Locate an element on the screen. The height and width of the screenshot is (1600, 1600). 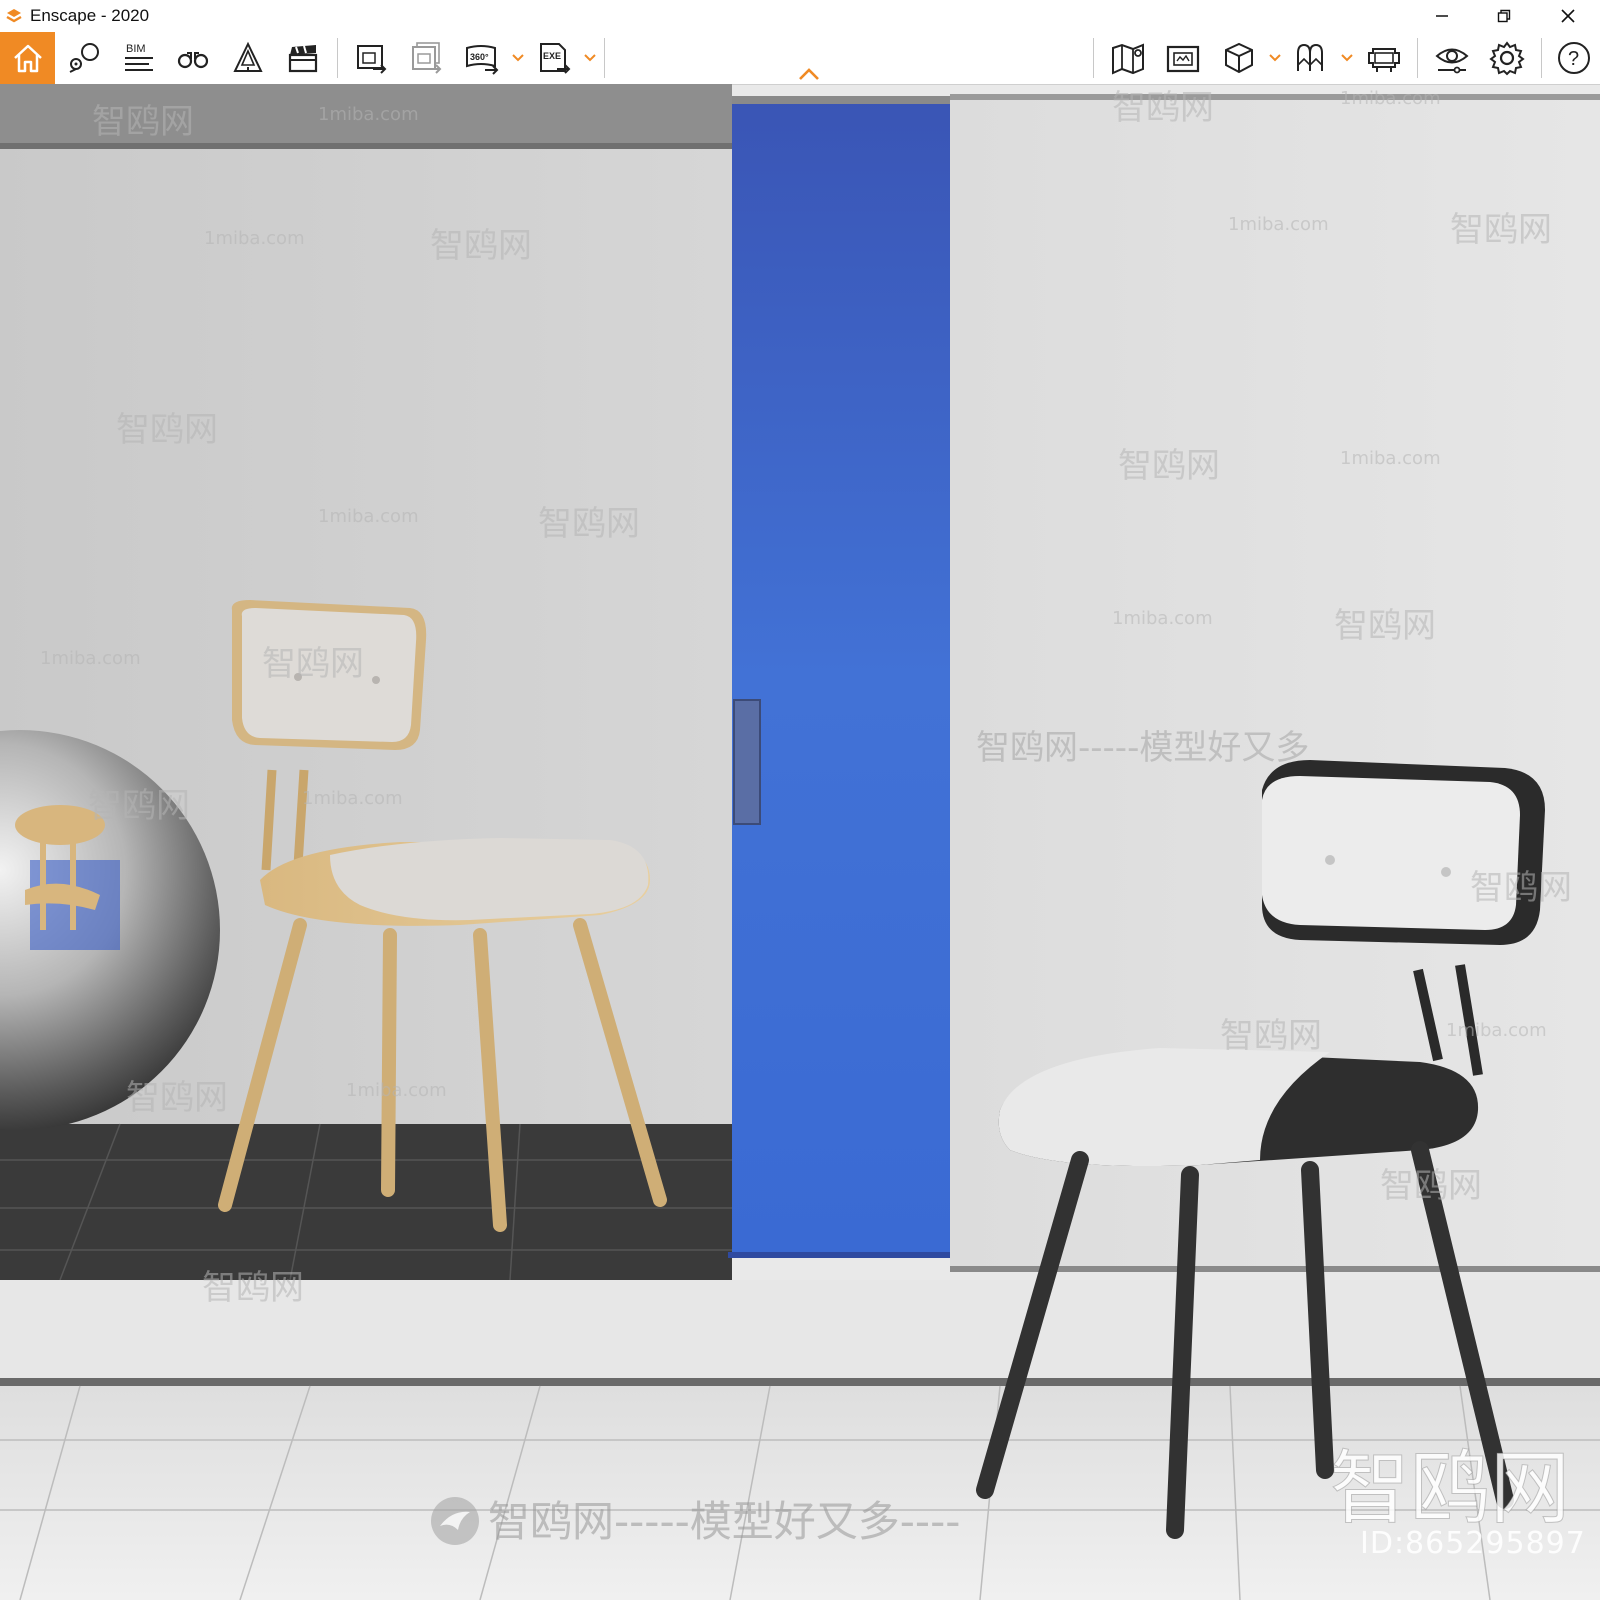
material-editor-button is located at coordinates (1311, 58).